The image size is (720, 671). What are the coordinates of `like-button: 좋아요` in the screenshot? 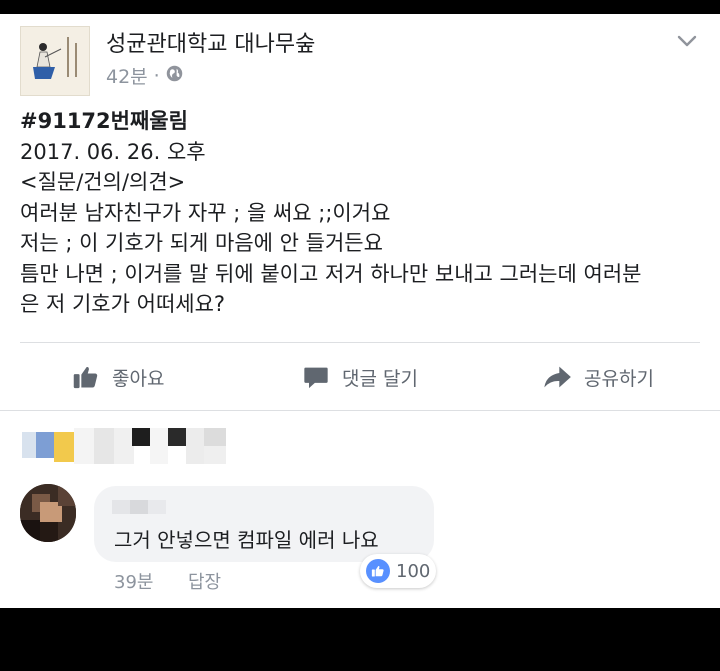 It's located at (118, 377).